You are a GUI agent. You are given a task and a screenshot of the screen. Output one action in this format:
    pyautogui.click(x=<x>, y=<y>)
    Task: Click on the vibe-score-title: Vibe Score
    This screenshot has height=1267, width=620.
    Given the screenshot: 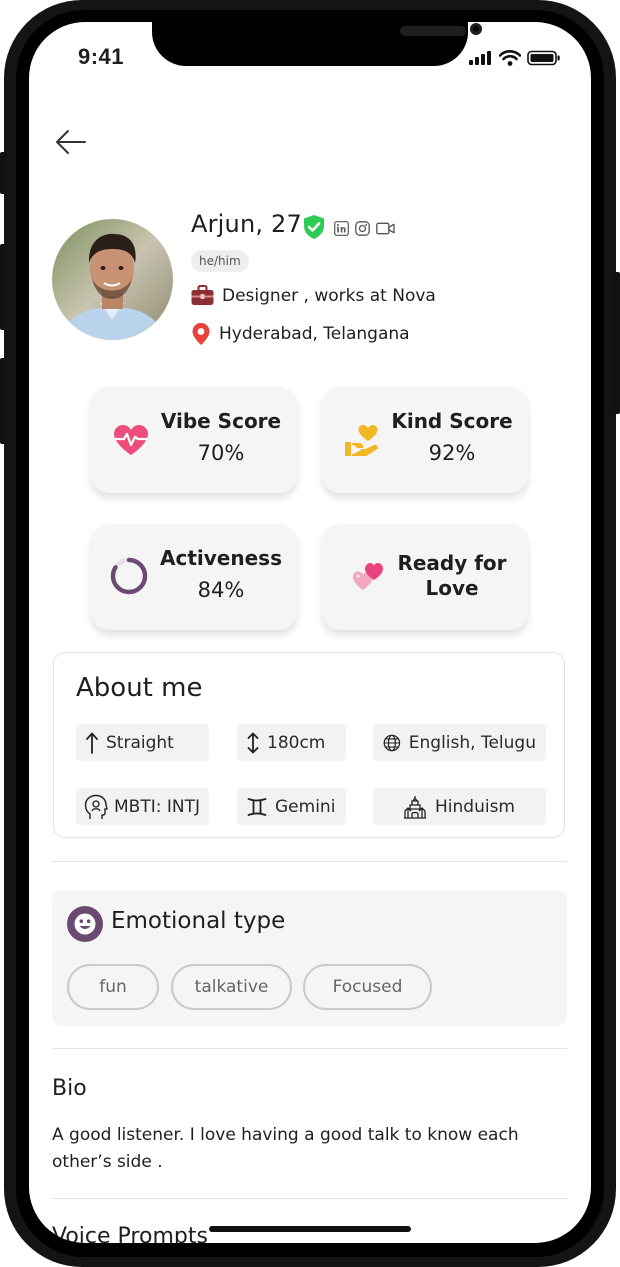 What is the action you would take?
    pyautogui.click(x=221, y=421)
    